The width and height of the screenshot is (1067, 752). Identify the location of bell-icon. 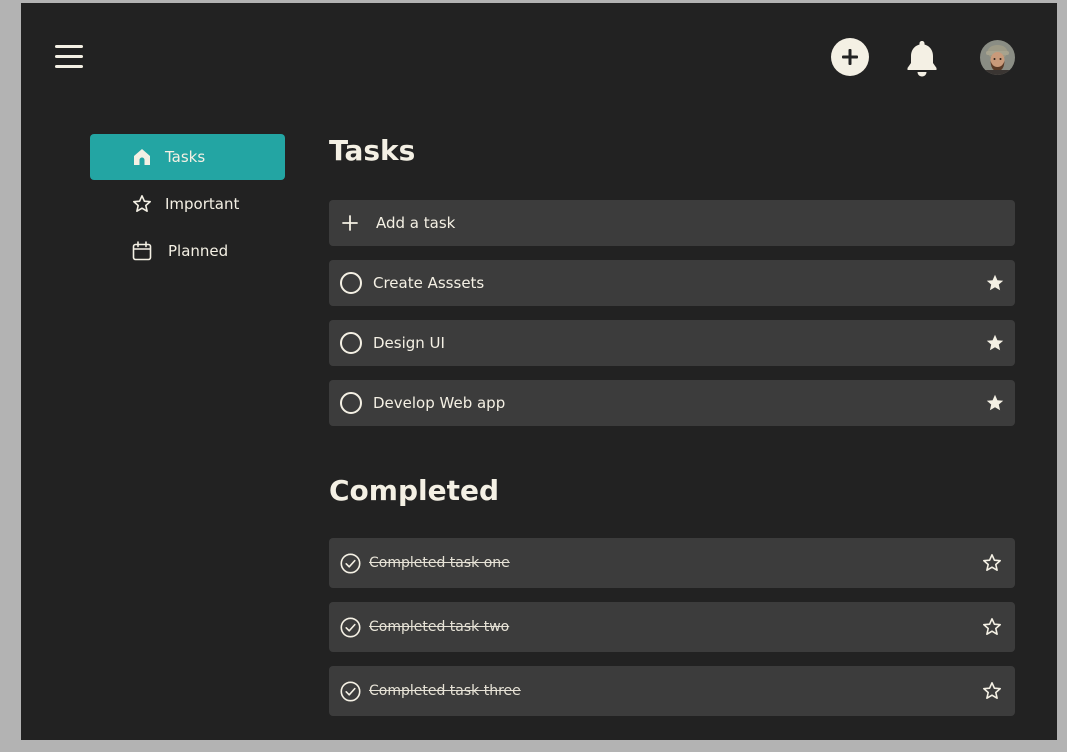
(922, 59).